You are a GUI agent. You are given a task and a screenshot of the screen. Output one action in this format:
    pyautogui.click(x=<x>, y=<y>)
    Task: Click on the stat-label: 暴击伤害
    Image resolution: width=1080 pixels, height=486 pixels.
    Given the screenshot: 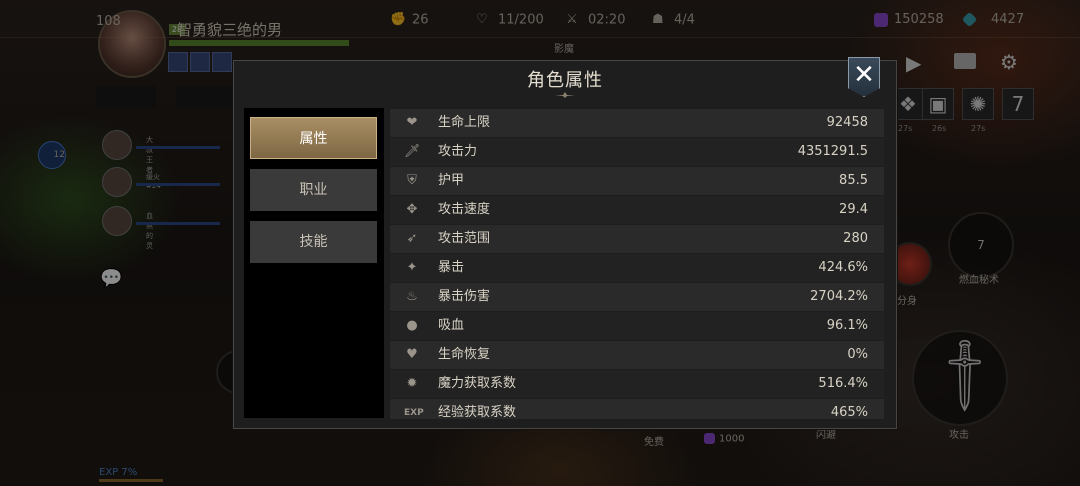 What is the action you would take?
    pyautogui.click(x=464, y=296)
    